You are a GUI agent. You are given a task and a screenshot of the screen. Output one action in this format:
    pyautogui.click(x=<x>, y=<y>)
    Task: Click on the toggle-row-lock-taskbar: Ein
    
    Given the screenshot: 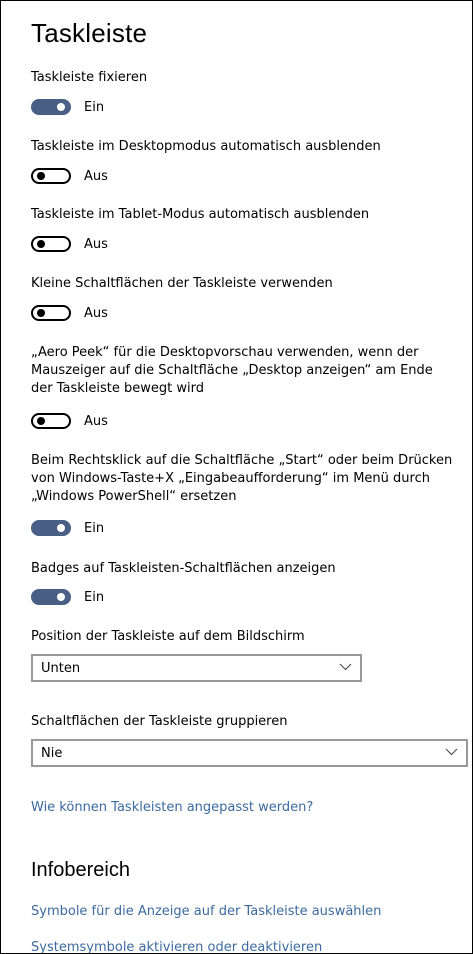 What is the action you would take?
    pyautogui.click(x=67, y=107)
    